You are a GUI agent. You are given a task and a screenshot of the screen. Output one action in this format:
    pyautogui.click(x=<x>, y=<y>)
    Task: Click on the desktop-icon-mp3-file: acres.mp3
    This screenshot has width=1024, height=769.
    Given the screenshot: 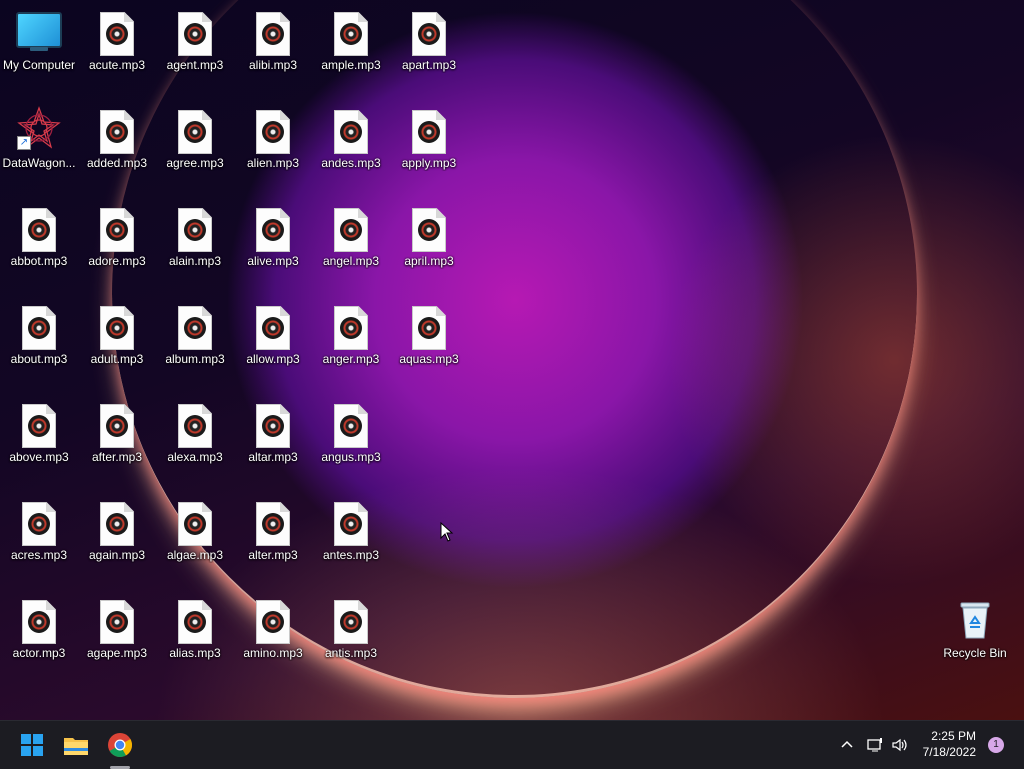 What is the action you would take?
    pyautogui.click(x=39, y=540)
    